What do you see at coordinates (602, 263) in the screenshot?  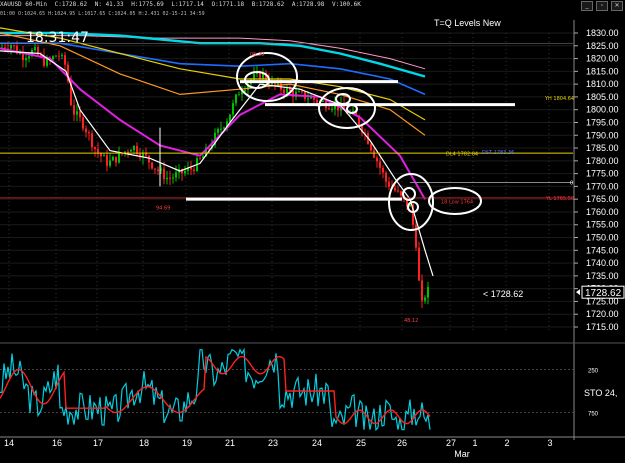 I see `price-tick-label: 1740.00` at bounding box center [602, 263].